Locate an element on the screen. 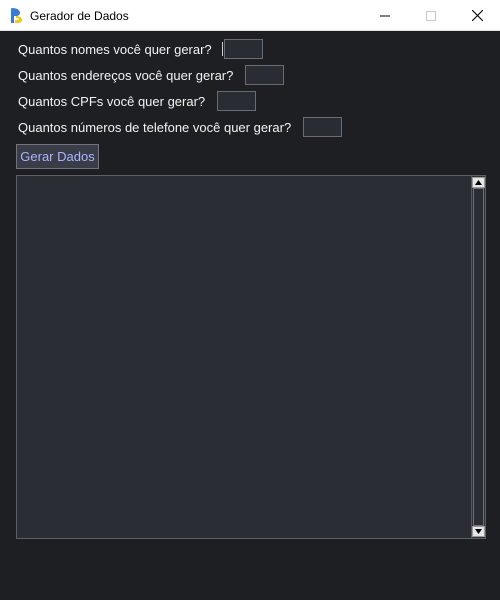 This screenshot has width=500, height=600. phones-quantity-input is located at coordinates (323, 127).